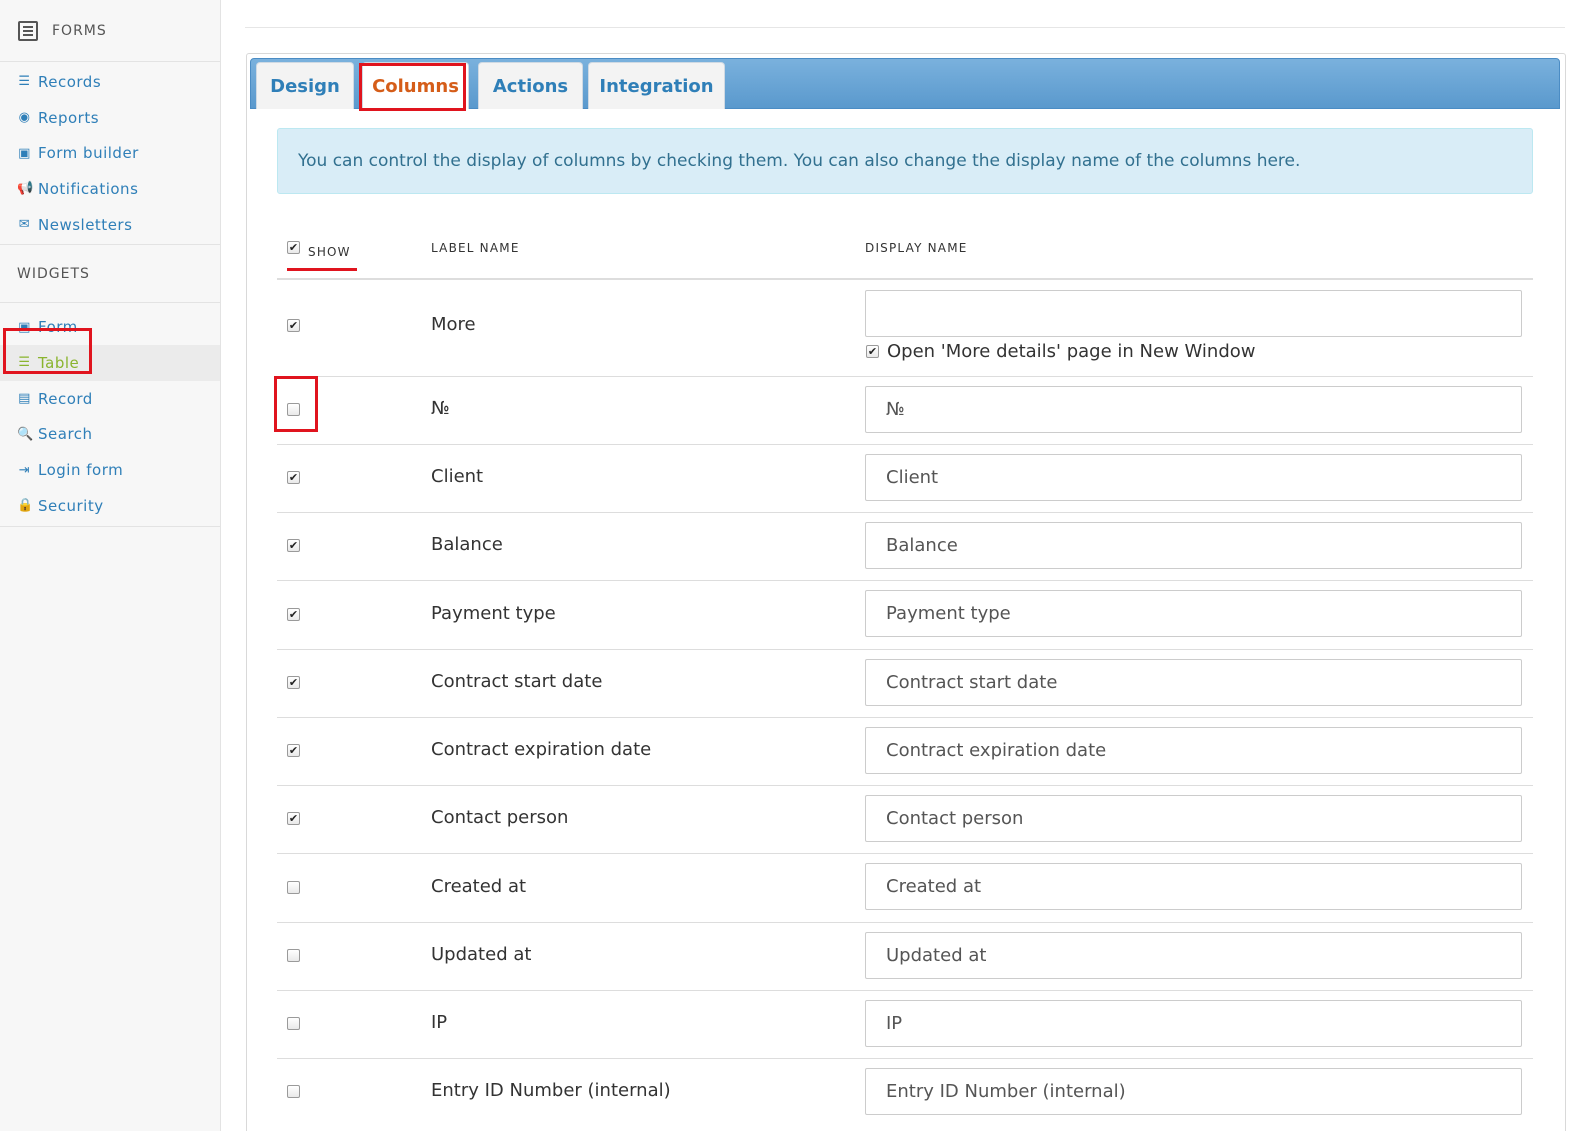  I want to click on header-show: SHOW, so click(329, 252).